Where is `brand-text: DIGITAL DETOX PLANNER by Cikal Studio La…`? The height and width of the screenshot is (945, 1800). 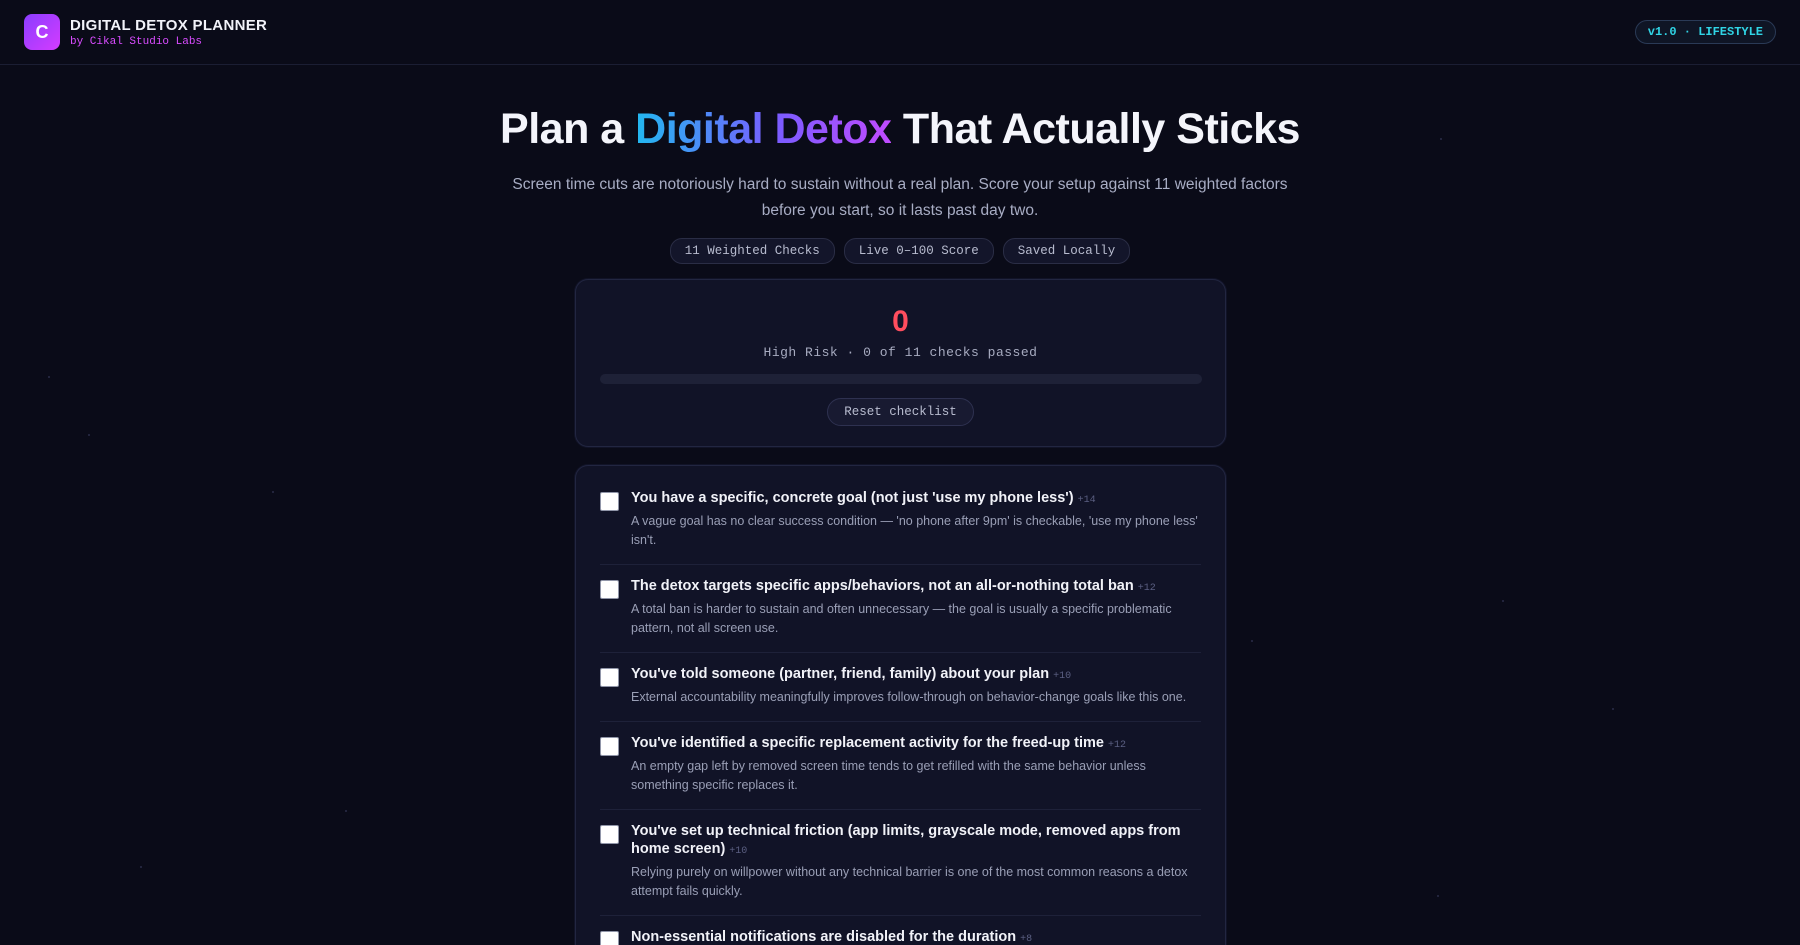
brand-text: DIGITAL DETOX PLANNER by Cikal Studio La… is located at coordinates (168, 32).